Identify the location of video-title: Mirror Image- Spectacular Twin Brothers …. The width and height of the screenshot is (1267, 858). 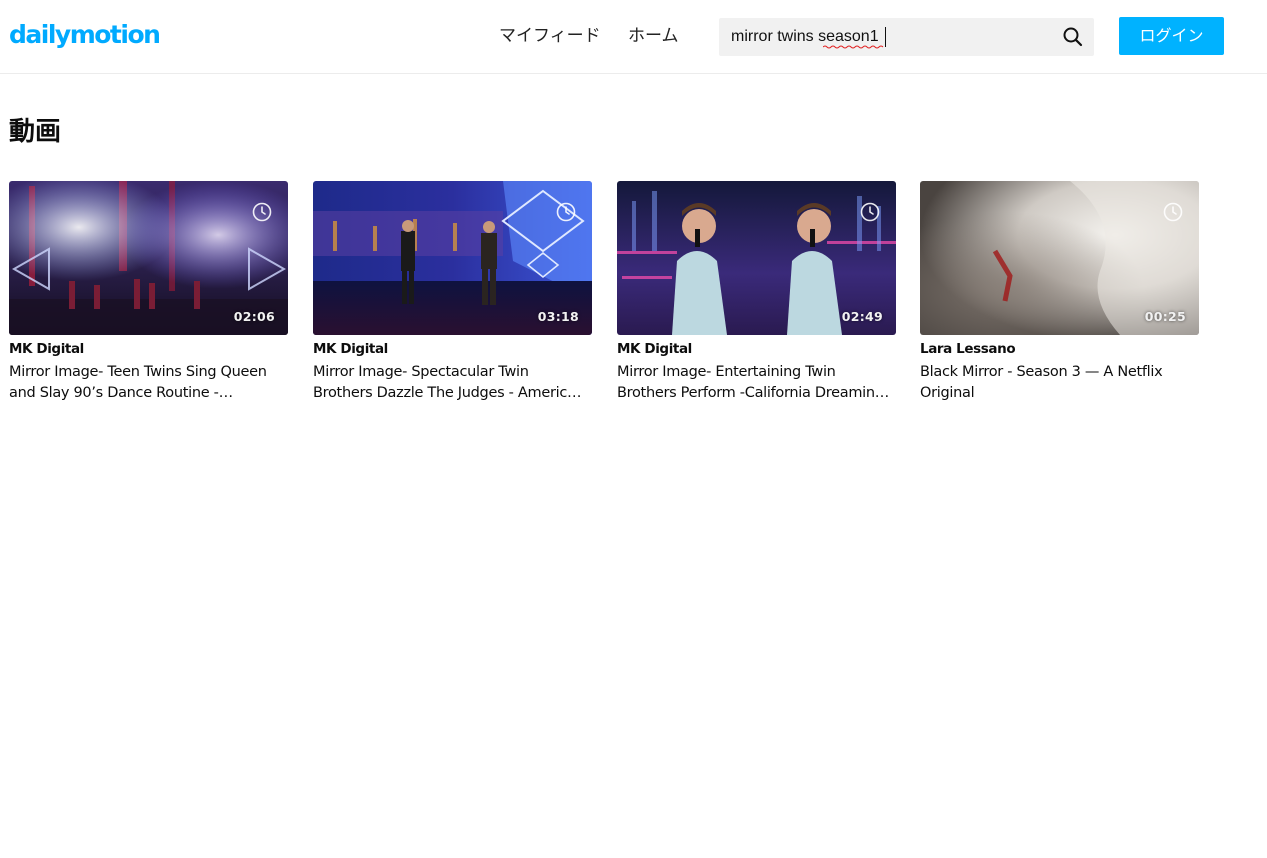
(450, 383).